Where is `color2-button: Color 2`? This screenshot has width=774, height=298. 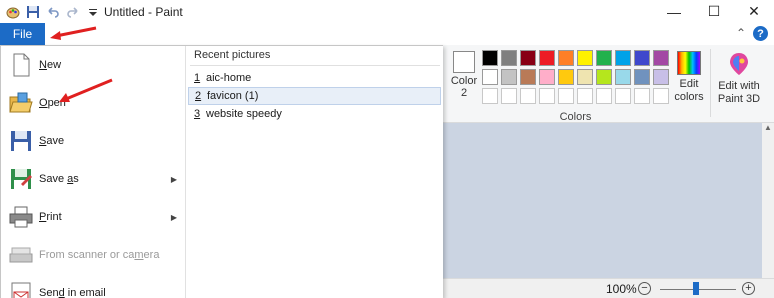 color2-button: Color 2 is located at coordinates (464, 75).